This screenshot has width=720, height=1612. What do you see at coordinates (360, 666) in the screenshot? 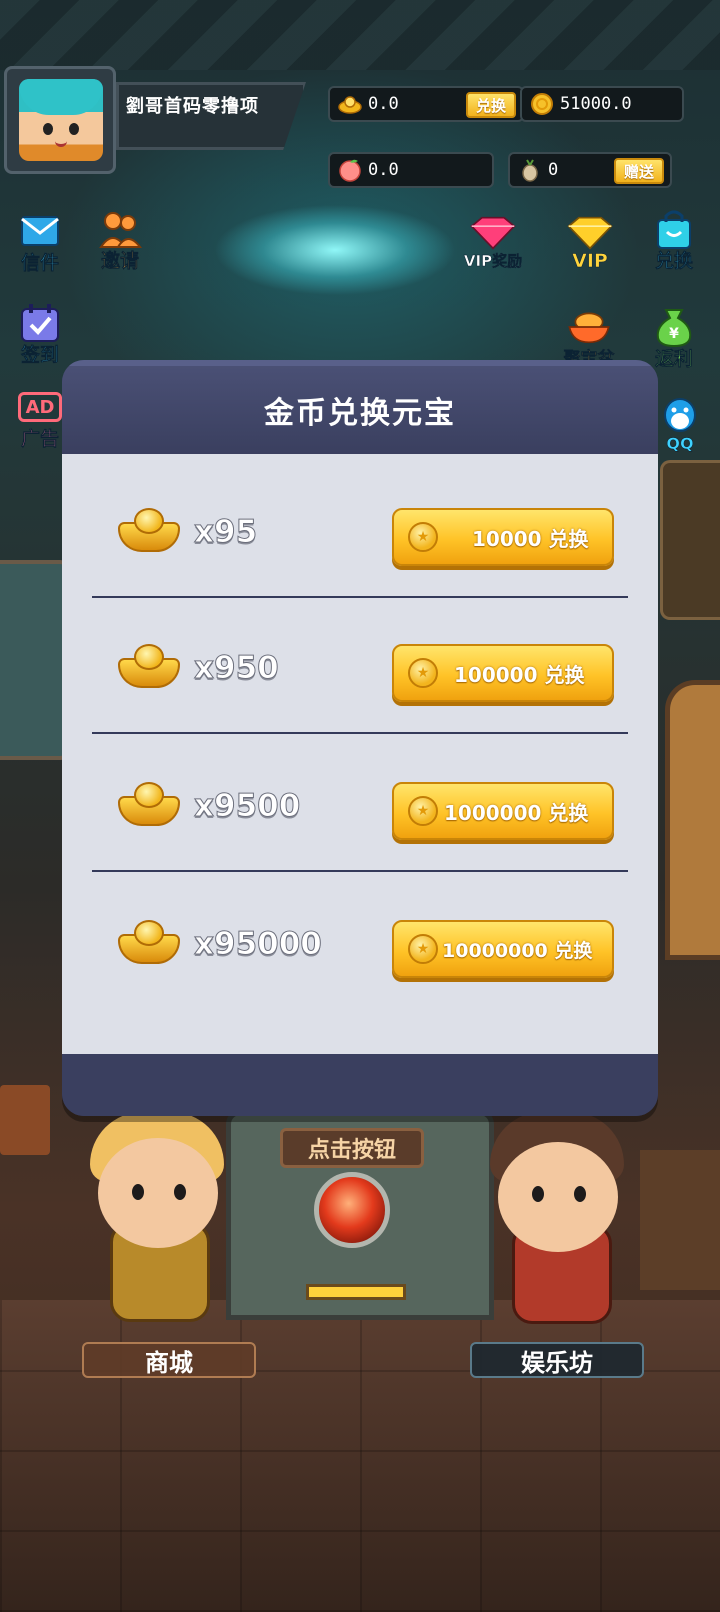
I see `exchange-row: x950 ★ 100000 兑换` at bounding box center [360, 666].